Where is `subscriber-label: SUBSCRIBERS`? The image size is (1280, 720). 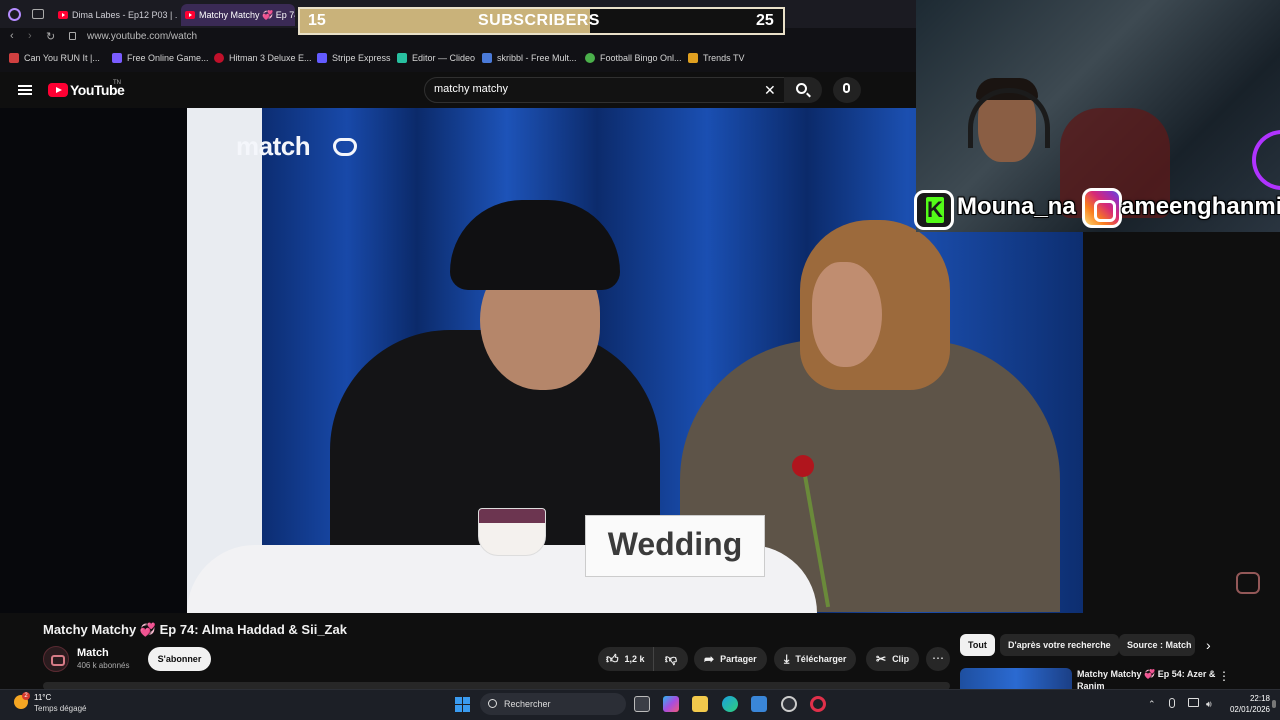 subscriber-label: SUBSCRIBERS is located at coordinates (539, 20).